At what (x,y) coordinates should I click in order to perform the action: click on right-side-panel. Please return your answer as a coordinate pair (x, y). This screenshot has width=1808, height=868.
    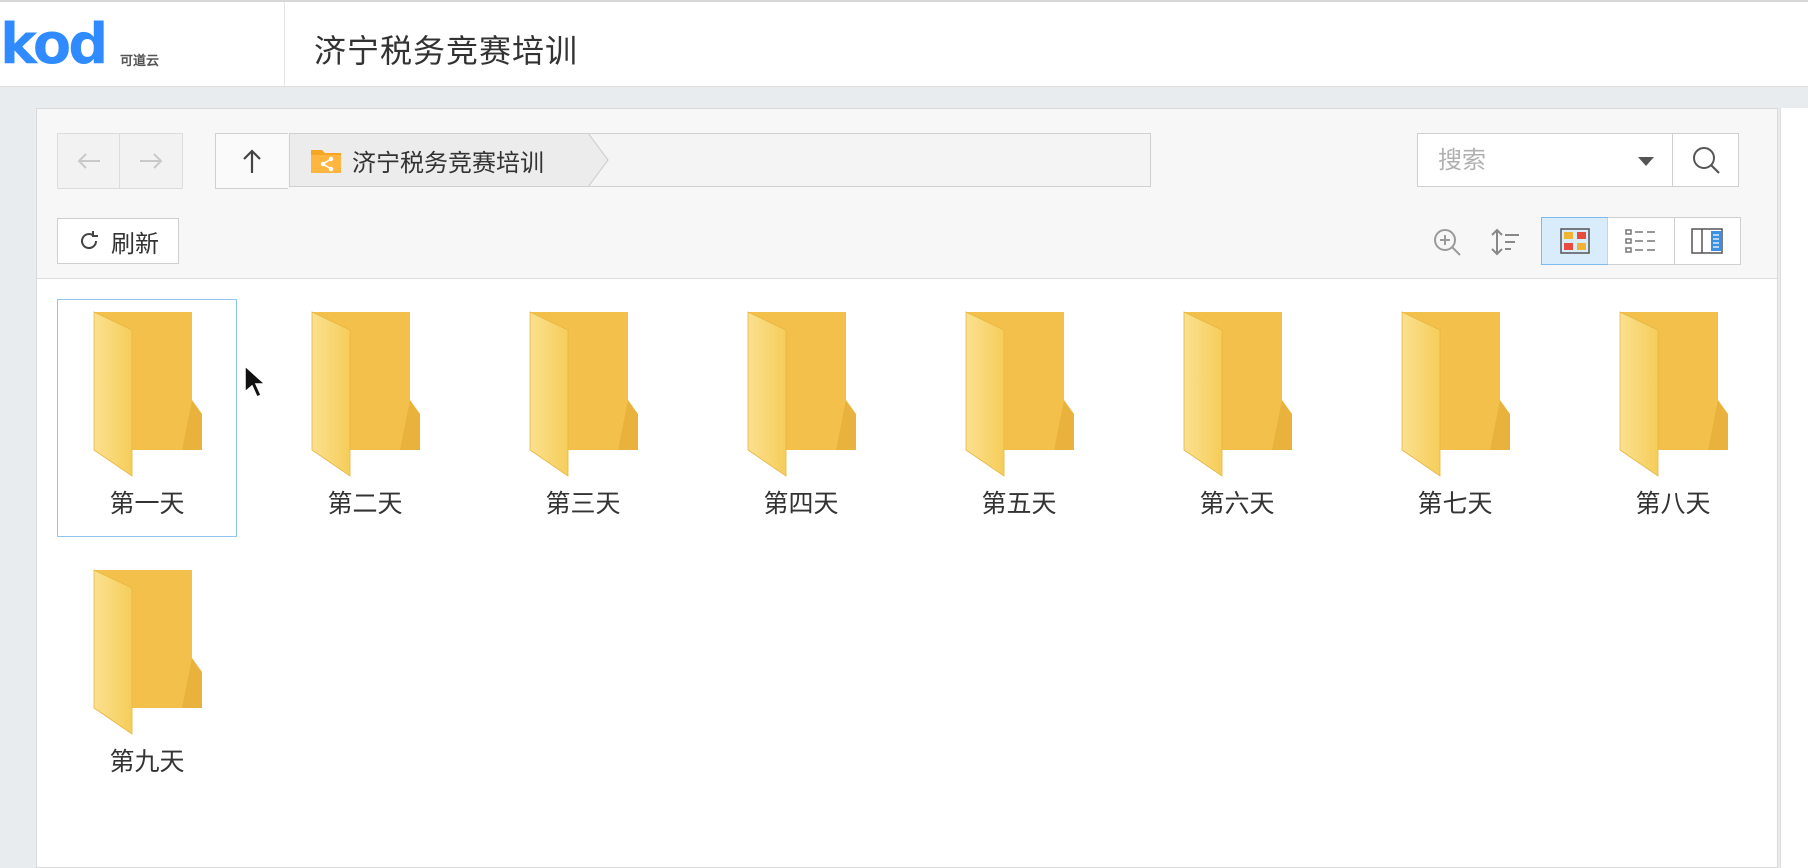
    Looking at the image, I should click on (1794, 488).